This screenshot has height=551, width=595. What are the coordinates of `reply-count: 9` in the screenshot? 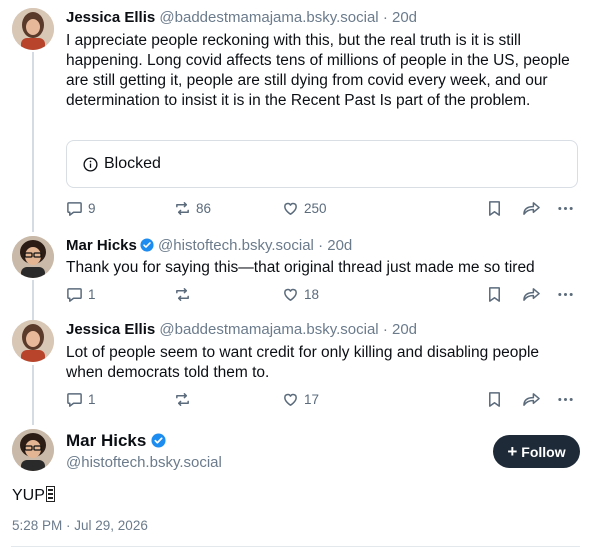 It's located at (92, 208).